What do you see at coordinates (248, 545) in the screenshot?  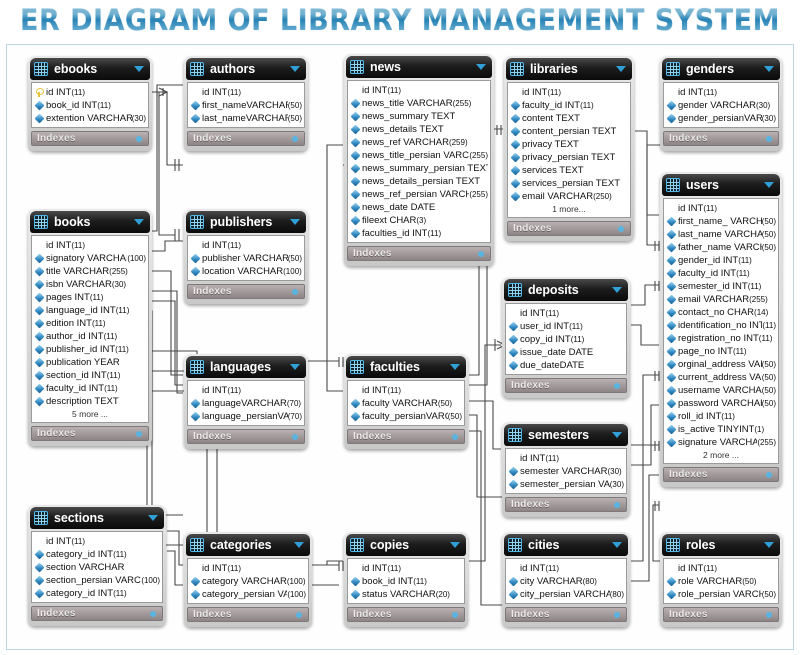 I see `table-header-categories: categories` at bounding box center [248, 545].